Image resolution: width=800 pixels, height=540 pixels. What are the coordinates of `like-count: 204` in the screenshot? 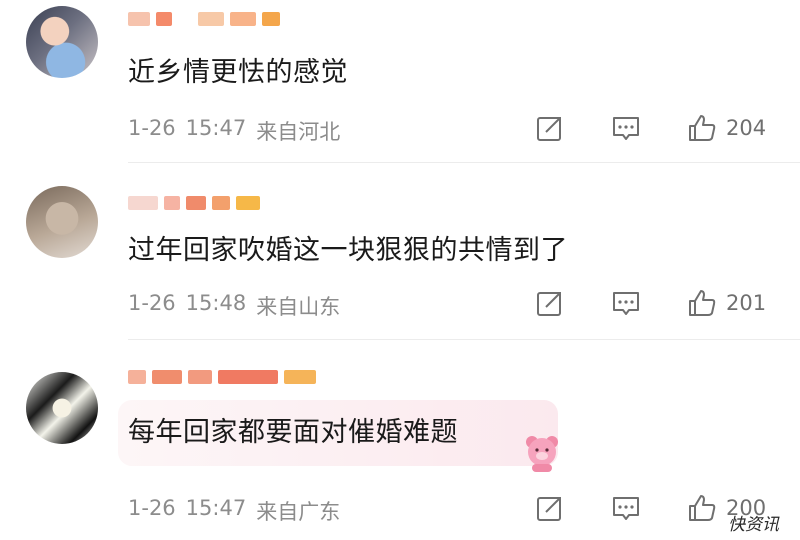 It's located at (746, 128).